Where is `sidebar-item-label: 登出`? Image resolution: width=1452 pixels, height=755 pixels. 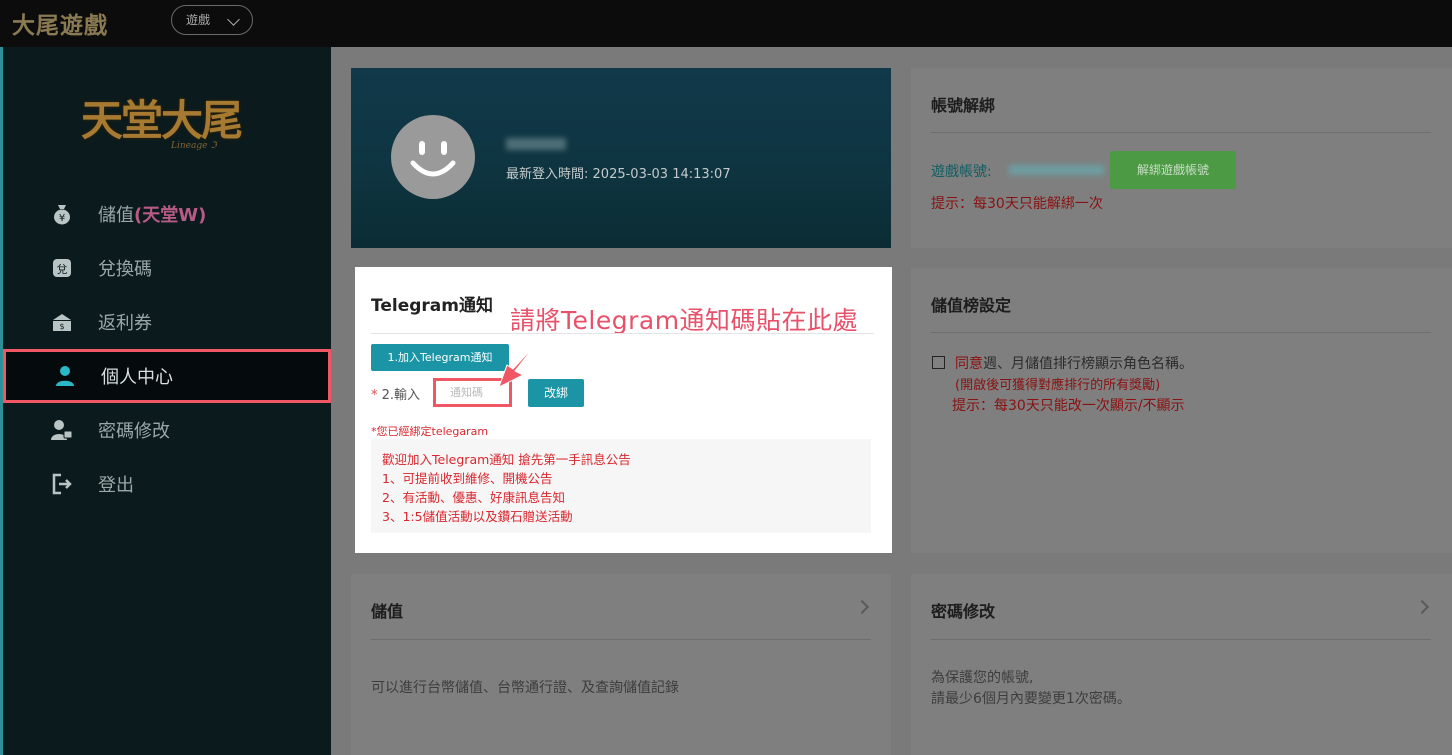
sidebar-item-label: 登出 is located at coordinates (116, 485).